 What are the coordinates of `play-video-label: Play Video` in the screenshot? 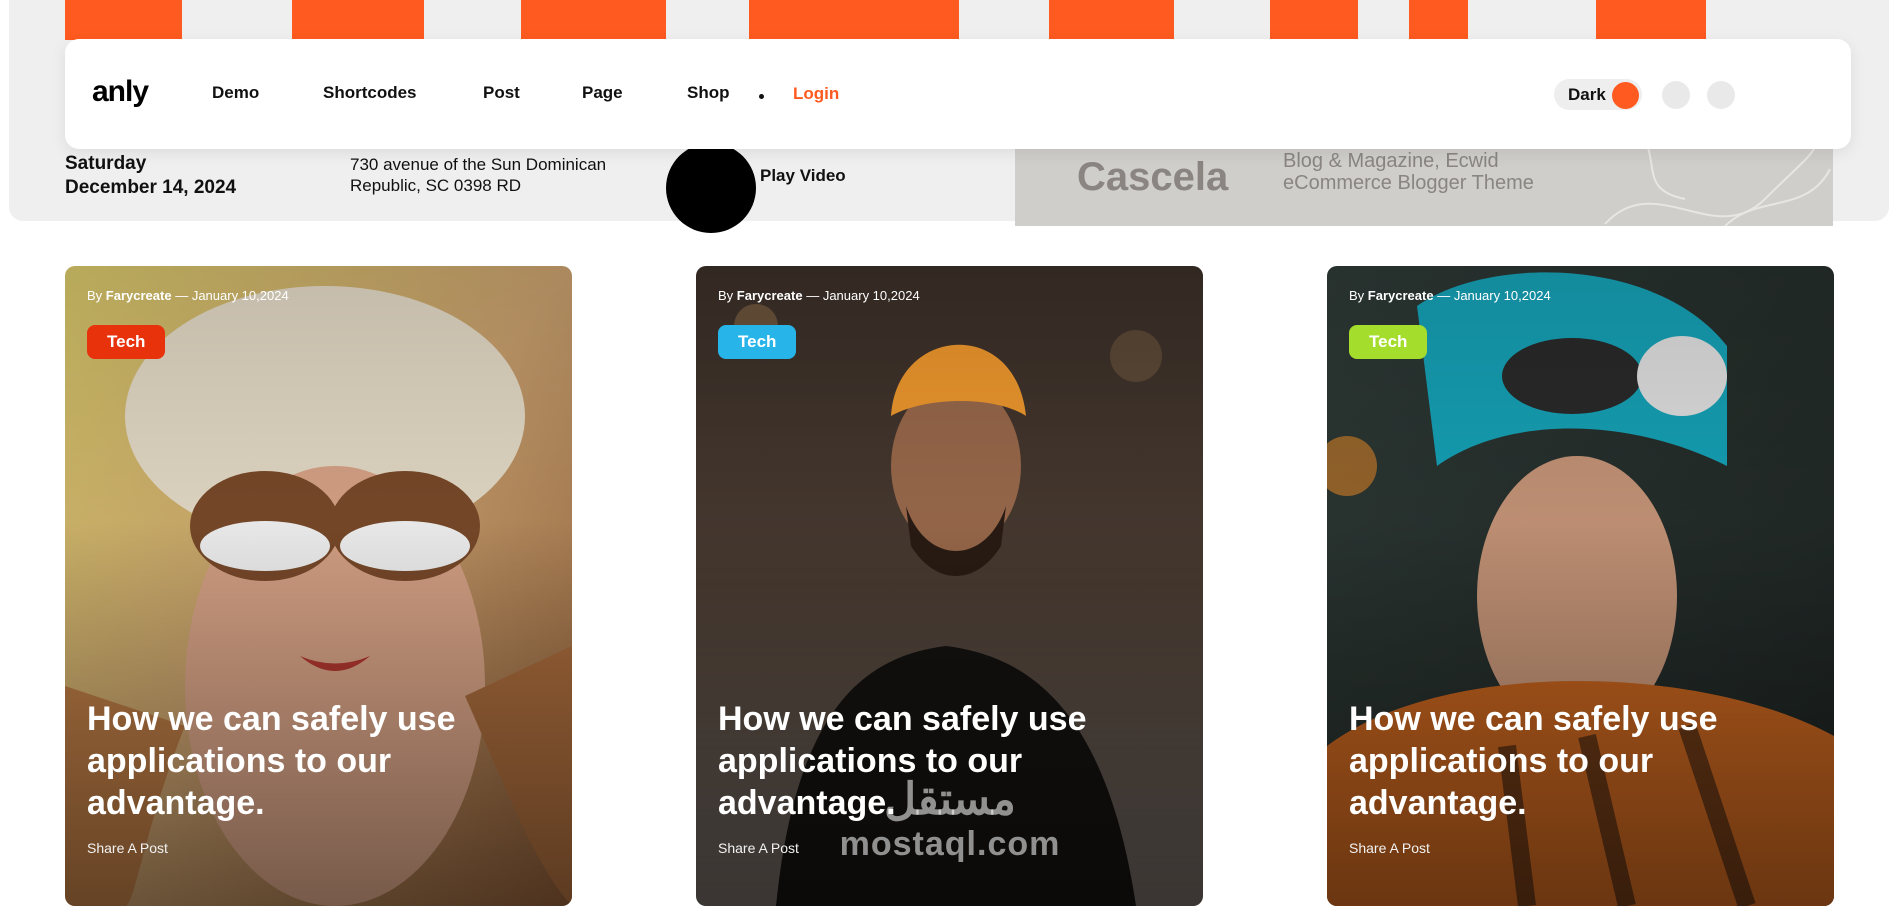 It's located at (803, 176).